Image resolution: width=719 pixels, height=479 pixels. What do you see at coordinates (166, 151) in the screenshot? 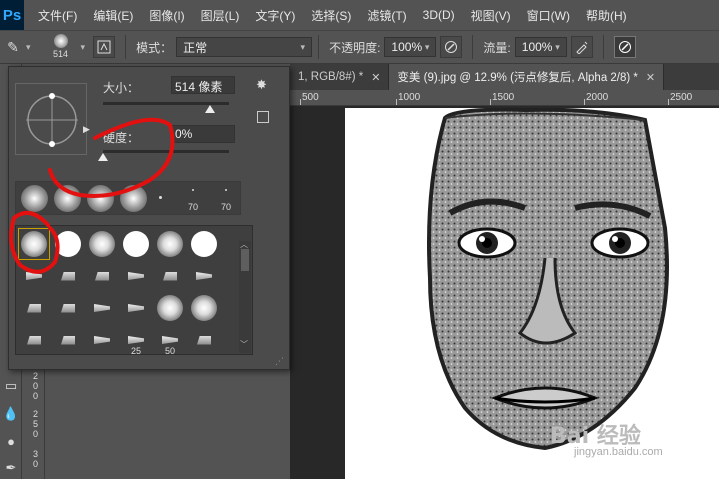
I see `hardness-slider` at bounding box center [166, 151].